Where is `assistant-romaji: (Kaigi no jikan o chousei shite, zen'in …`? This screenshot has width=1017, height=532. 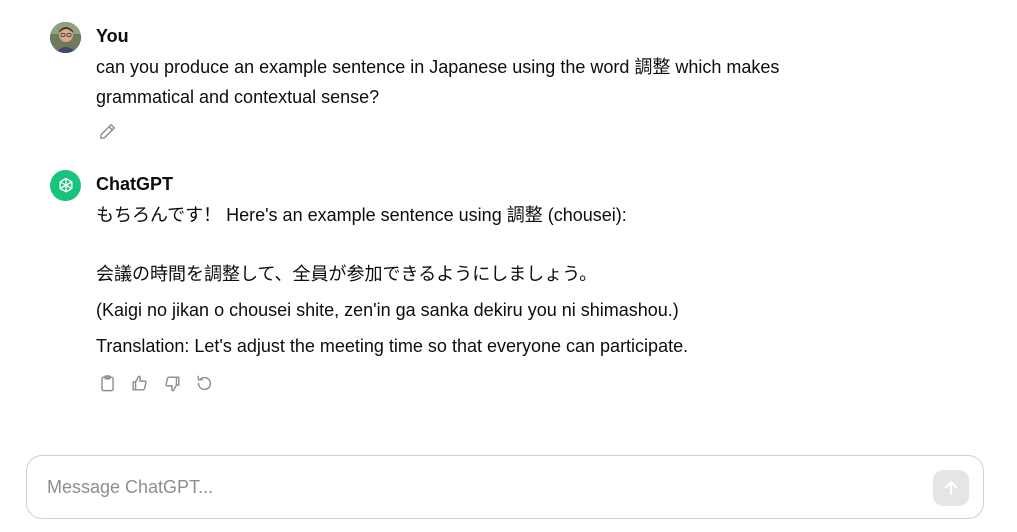 assistant-romaji: (Kaigi no jikan o chousei shite, zen'in … is located at coordinates (387, 310).